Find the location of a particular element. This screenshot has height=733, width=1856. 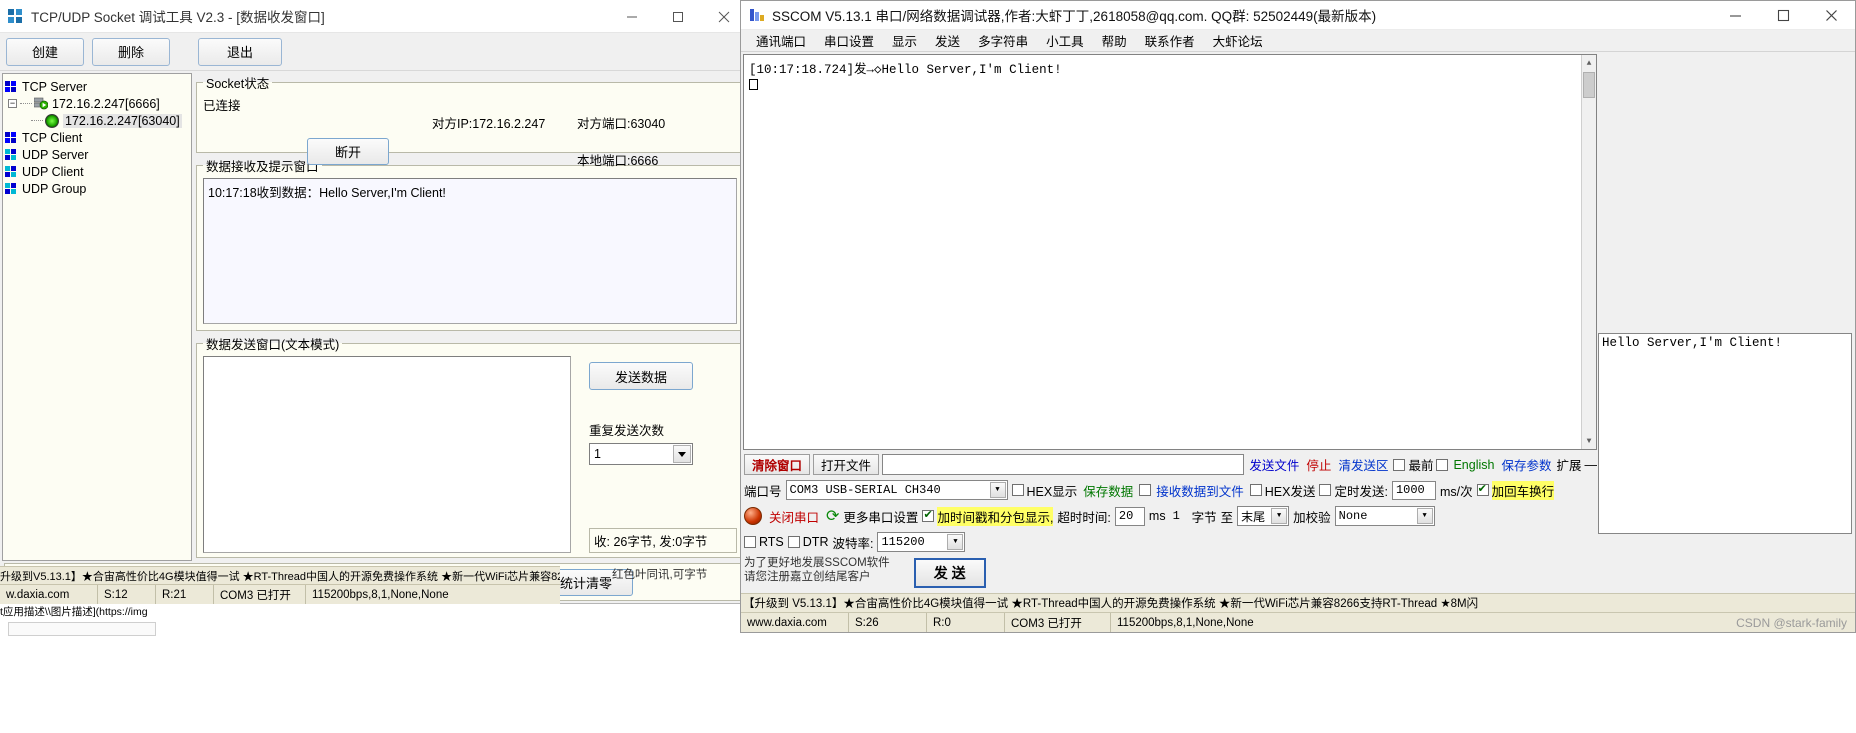

console-scrollbar: ▲ ▼ is located at coordinates (1588, 252).